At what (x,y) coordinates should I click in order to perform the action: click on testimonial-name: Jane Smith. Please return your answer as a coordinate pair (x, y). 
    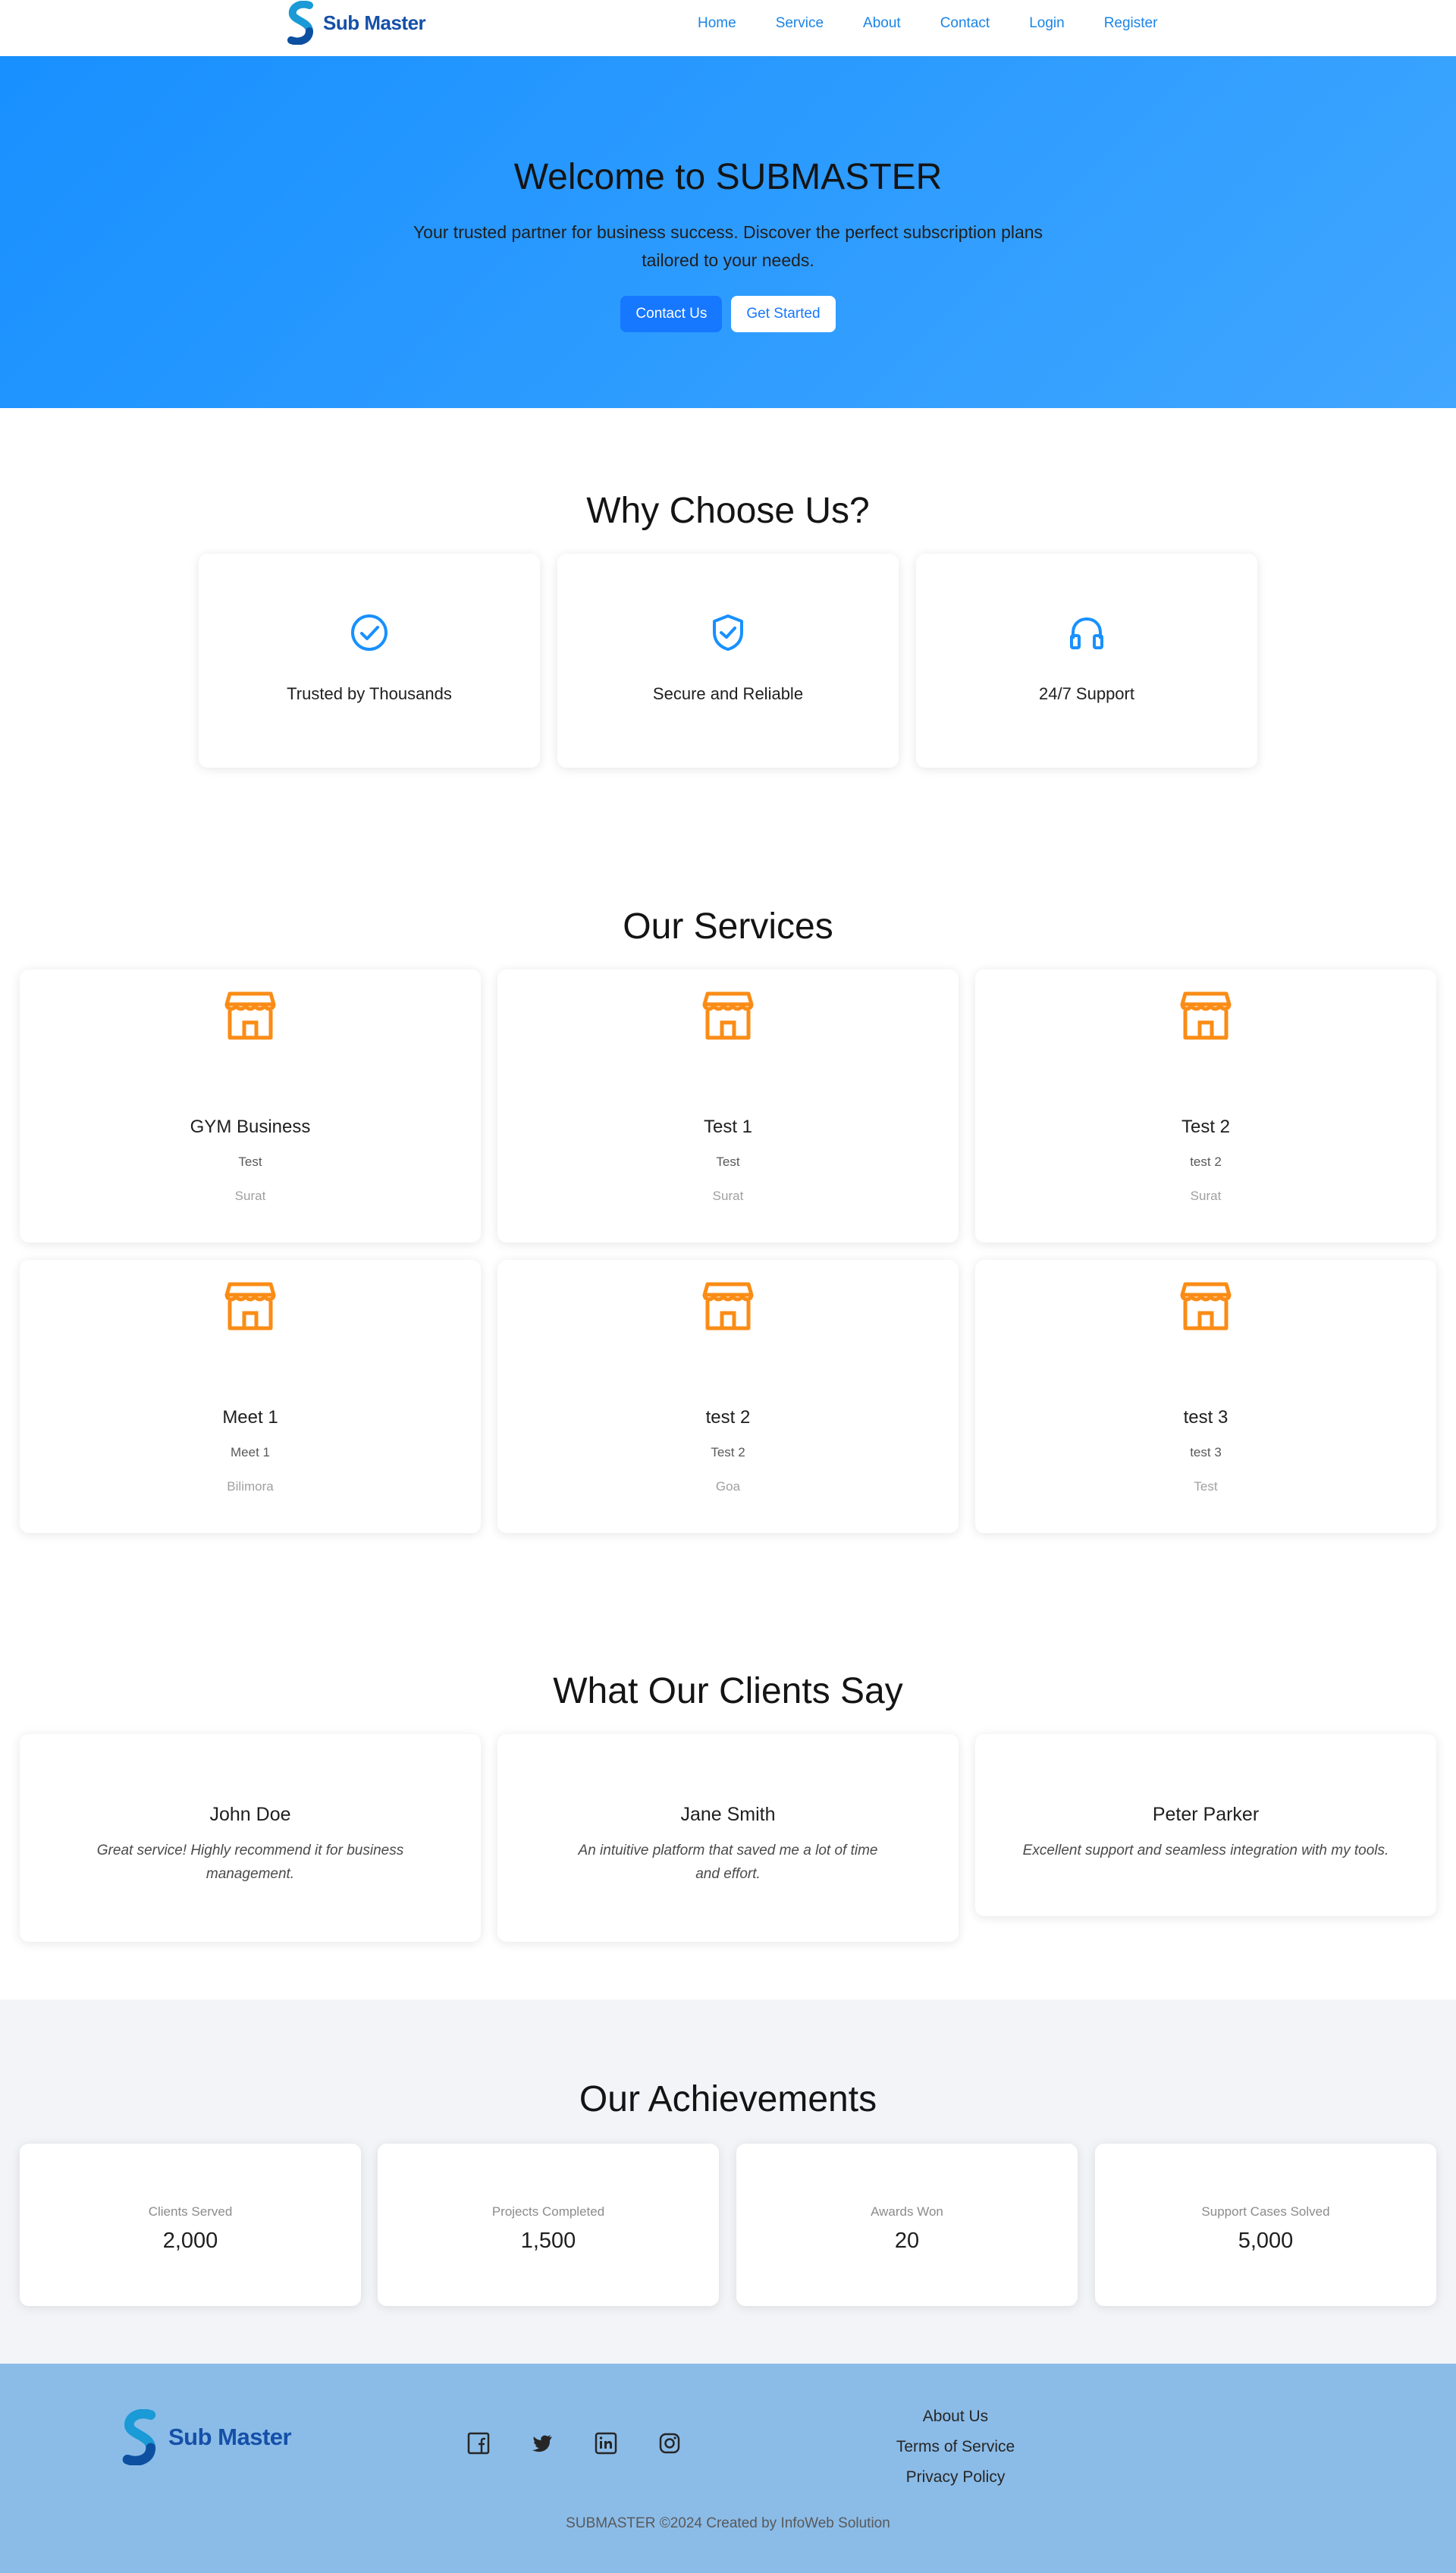
    Looking at the image, I should click on (728, 1815).